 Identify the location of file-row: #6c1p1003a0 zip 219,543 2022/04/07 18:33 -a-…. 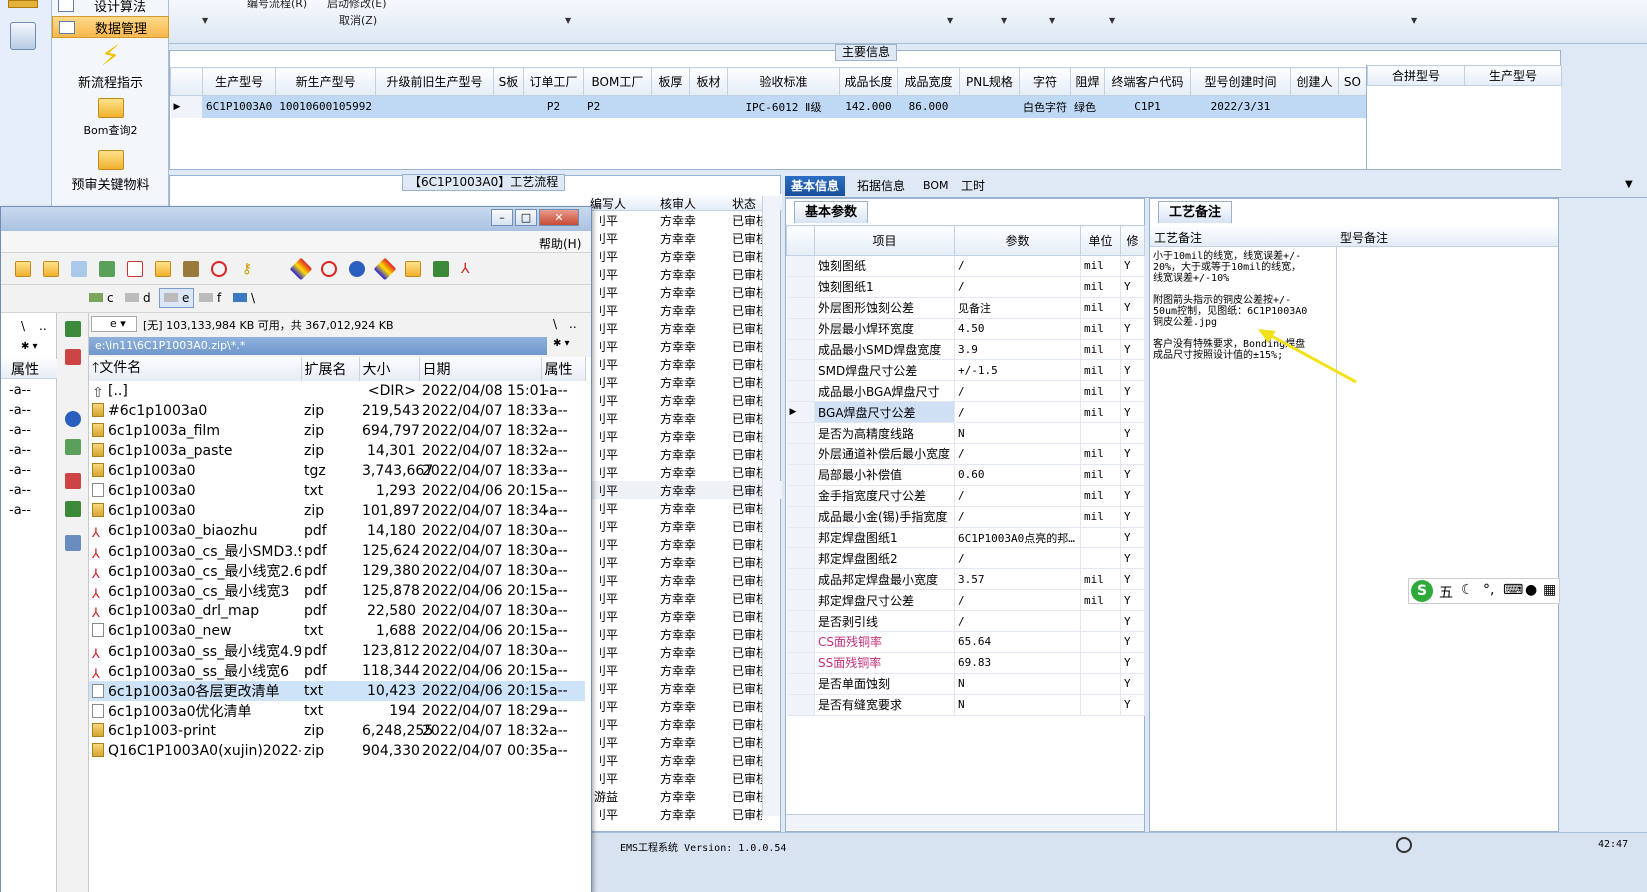
(337, 411).